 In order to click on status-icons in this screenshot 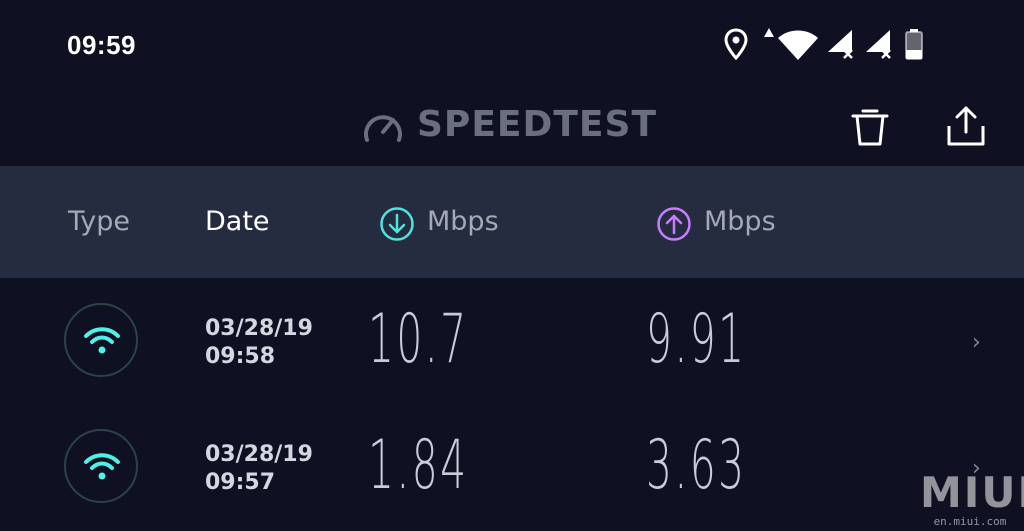, I will do `click(844, 45)`.